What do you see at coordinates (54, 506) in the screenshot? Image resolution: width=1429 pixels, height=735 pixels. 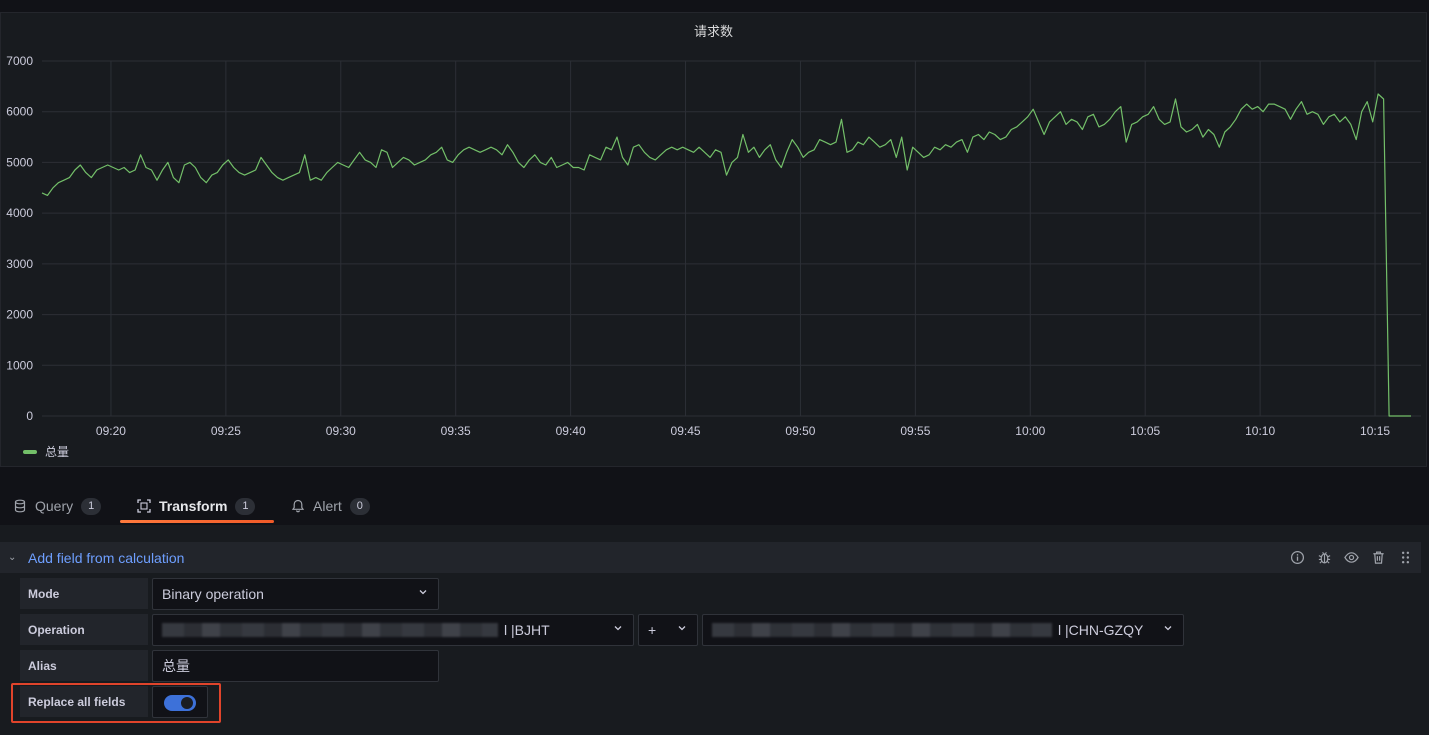 I see `tab-query-label: Query` at bounding box center [54, 506].